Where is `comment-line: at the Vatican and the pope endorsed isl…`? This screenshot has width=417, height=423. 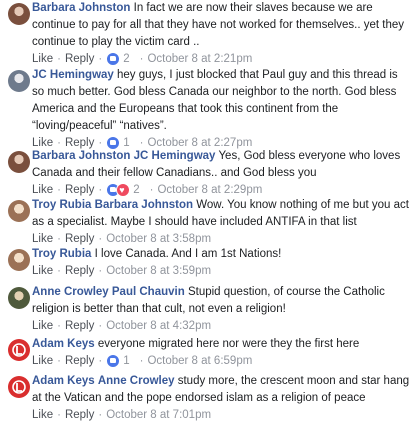
comment-line: at the Vatican and the pope endorsed isl… is located at coordinates (199, 398).